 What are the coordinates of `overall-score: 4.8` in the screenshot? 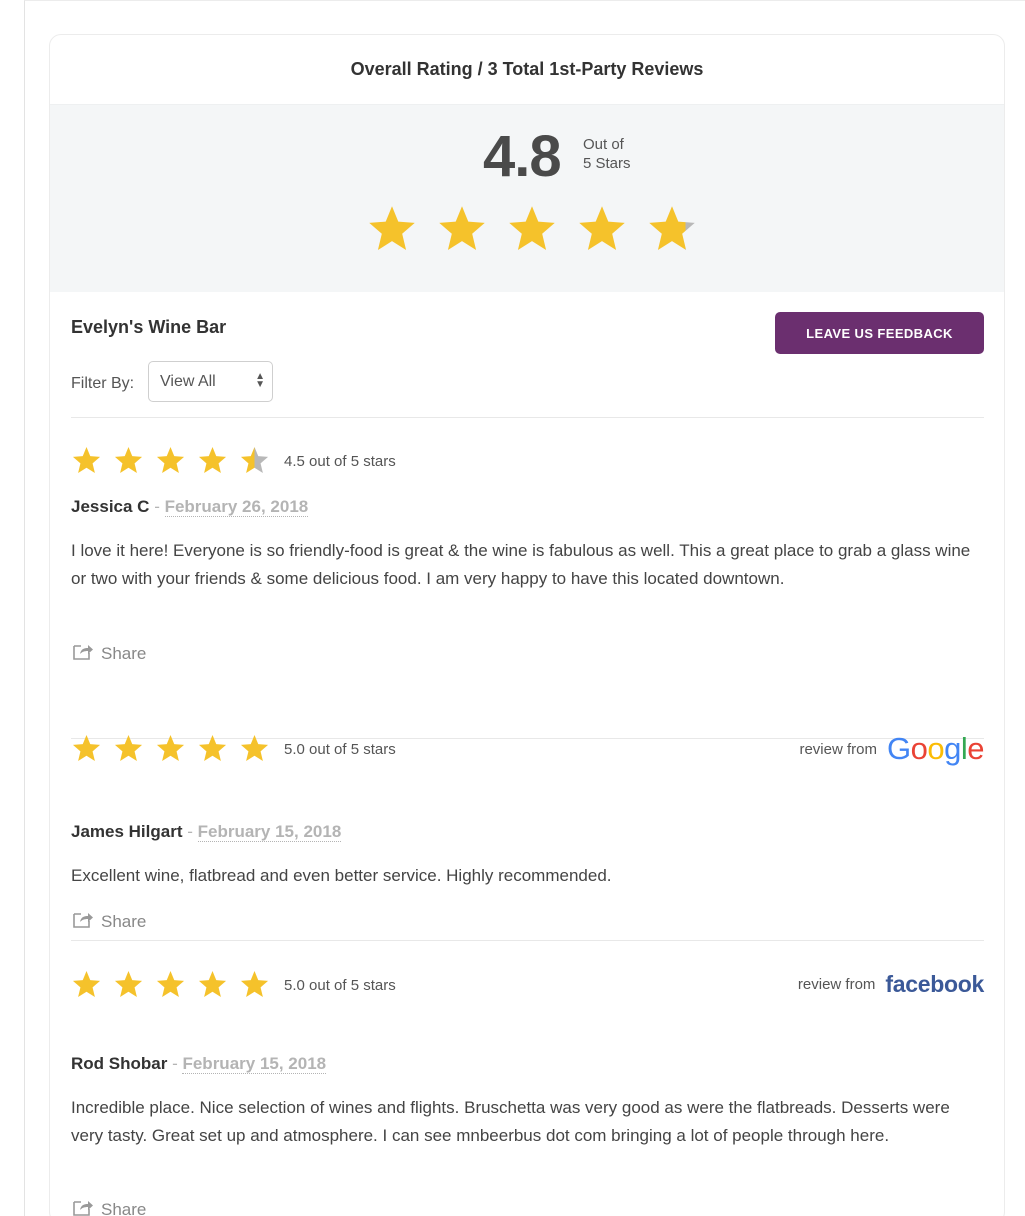 It's located at (522, 156).